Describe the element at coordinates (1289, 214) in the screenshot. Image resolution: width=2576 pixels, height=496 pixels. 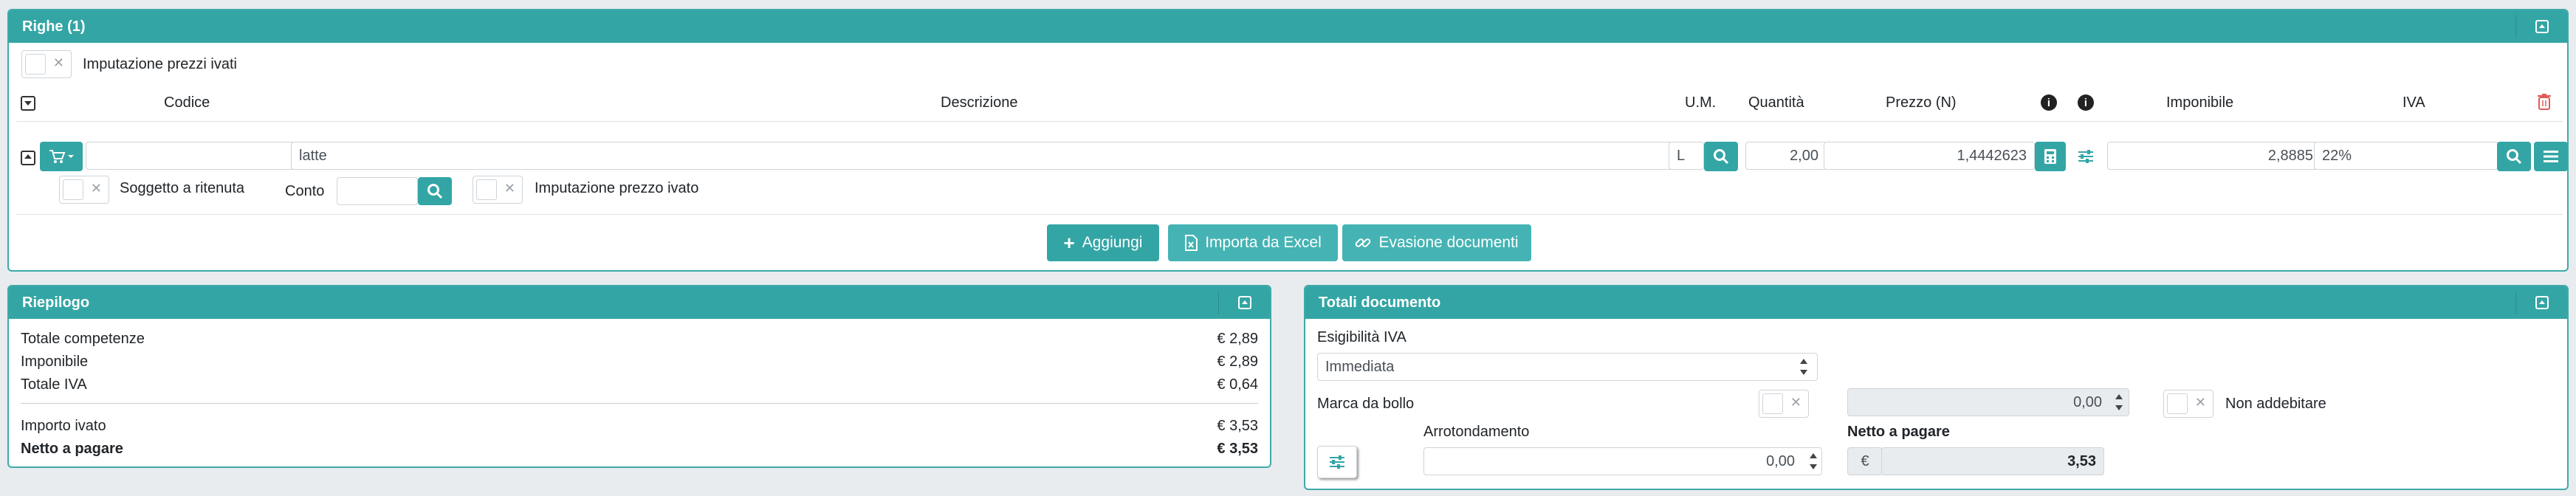
I see `row-divider` at that location.